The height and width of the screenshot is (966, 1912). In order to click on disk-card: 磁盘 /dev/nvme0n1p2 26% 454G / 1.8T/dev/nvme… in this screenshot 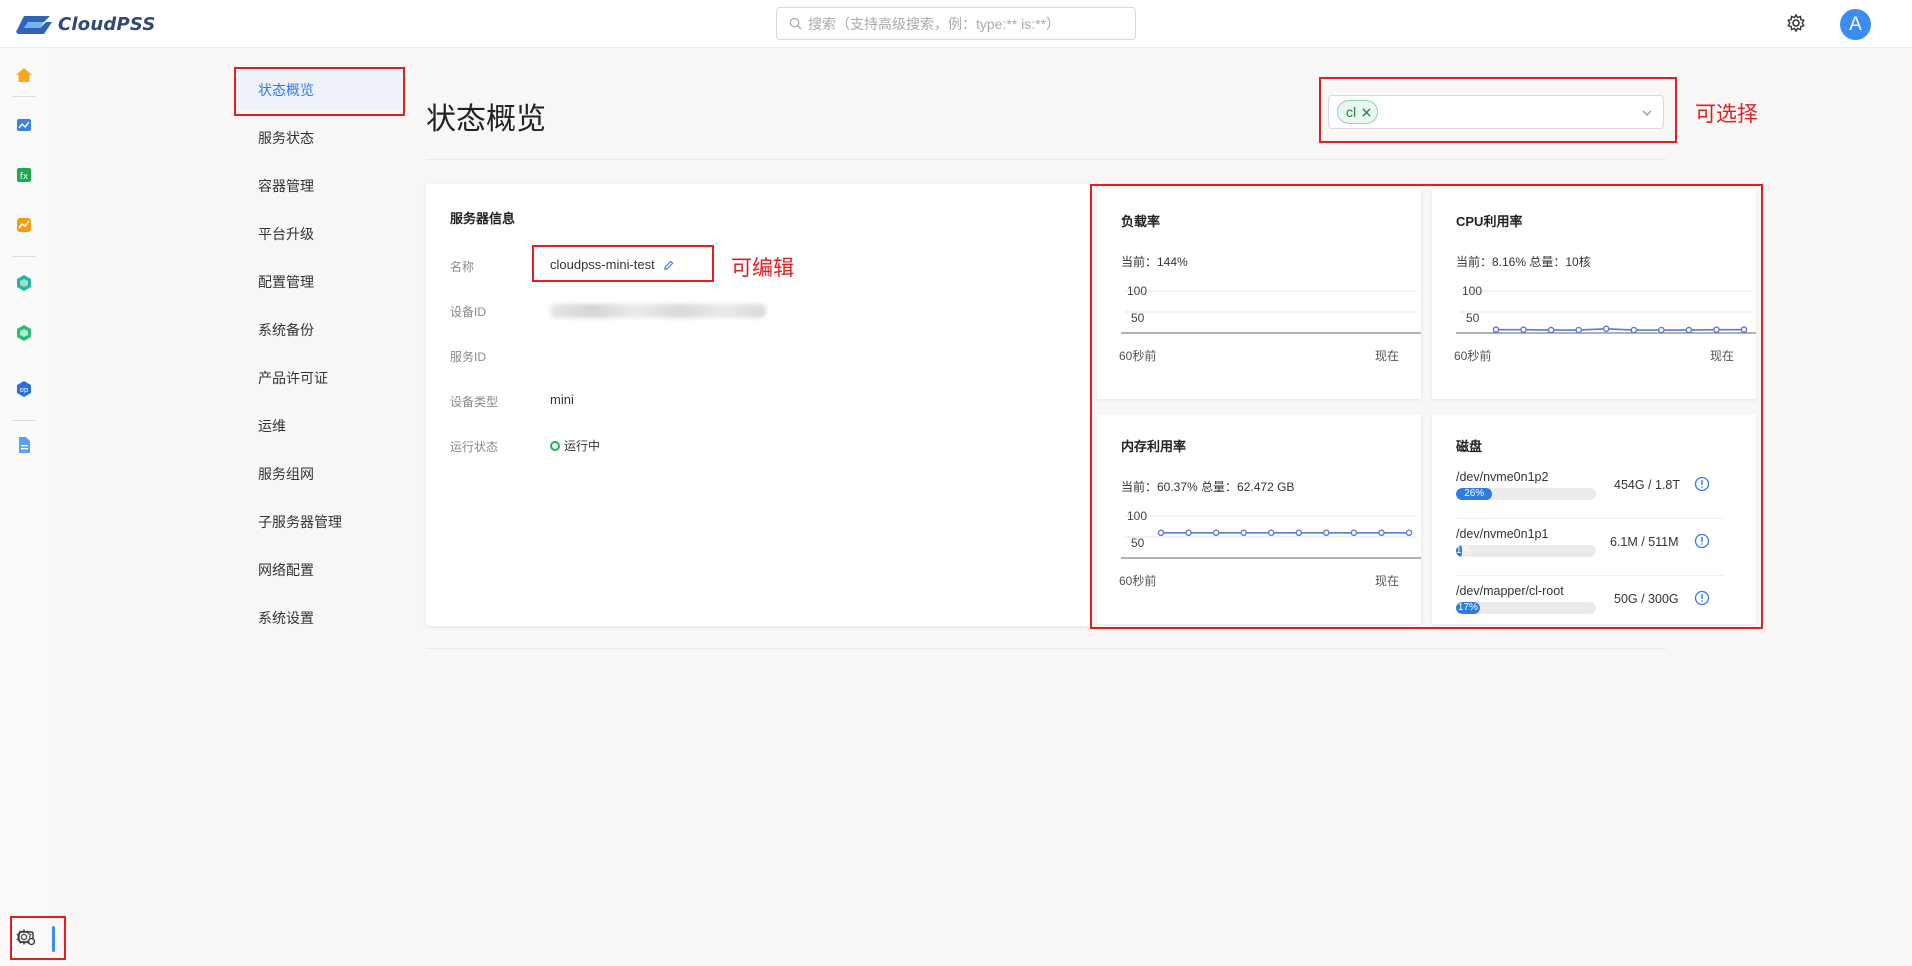, I will do `click(1594, 519)`.